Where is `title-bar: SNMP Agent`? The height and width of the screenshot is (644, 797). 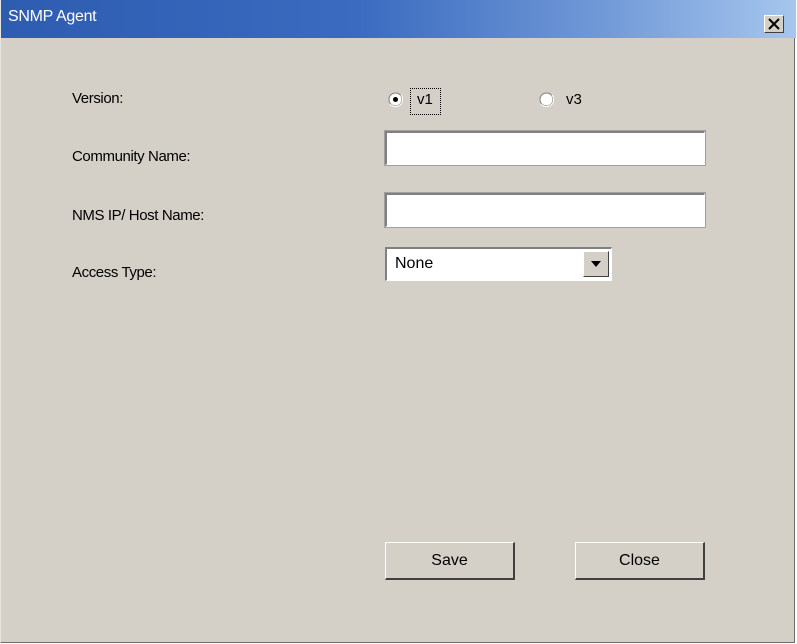
title-bar: SNMP Agent is located at coordinates (398, 19).